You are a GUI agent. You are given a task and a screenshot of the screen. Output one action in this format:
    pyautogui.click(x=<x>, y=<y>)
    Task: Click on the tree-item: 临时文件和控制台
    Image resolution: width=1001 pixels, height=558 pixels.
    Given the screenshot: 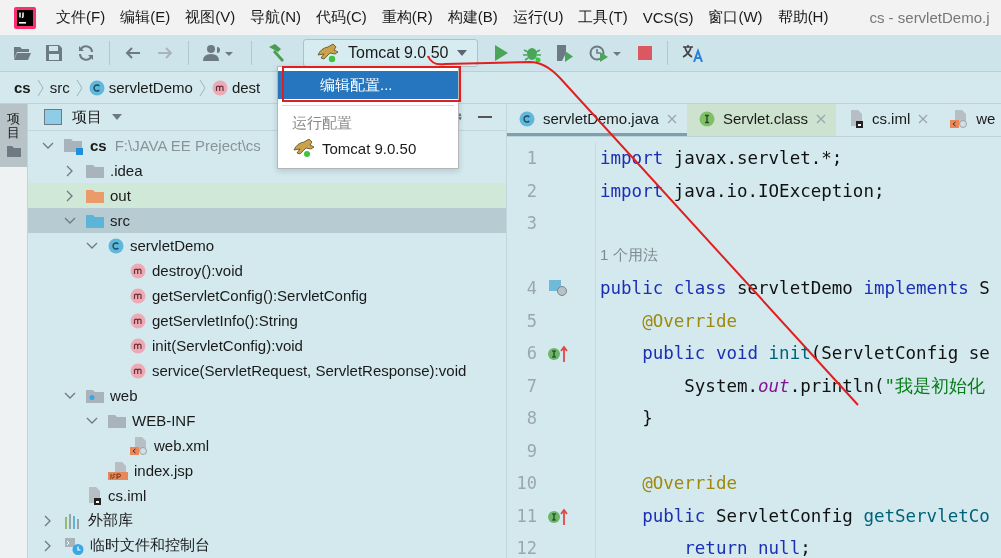 What is the action you would take?
    pyautogui.click(x=126, y=545)
    